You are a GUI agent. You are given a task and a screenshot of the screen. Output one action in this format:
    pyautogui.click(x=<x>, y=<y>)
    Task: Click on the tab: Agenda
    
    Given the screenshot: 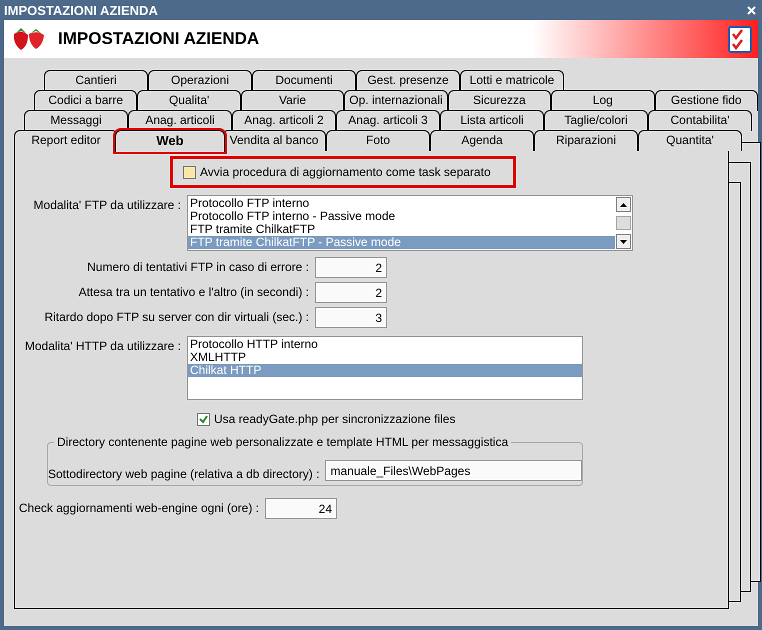 What is the action you would take?
    pyautogui.click(x=482, y=140)
    